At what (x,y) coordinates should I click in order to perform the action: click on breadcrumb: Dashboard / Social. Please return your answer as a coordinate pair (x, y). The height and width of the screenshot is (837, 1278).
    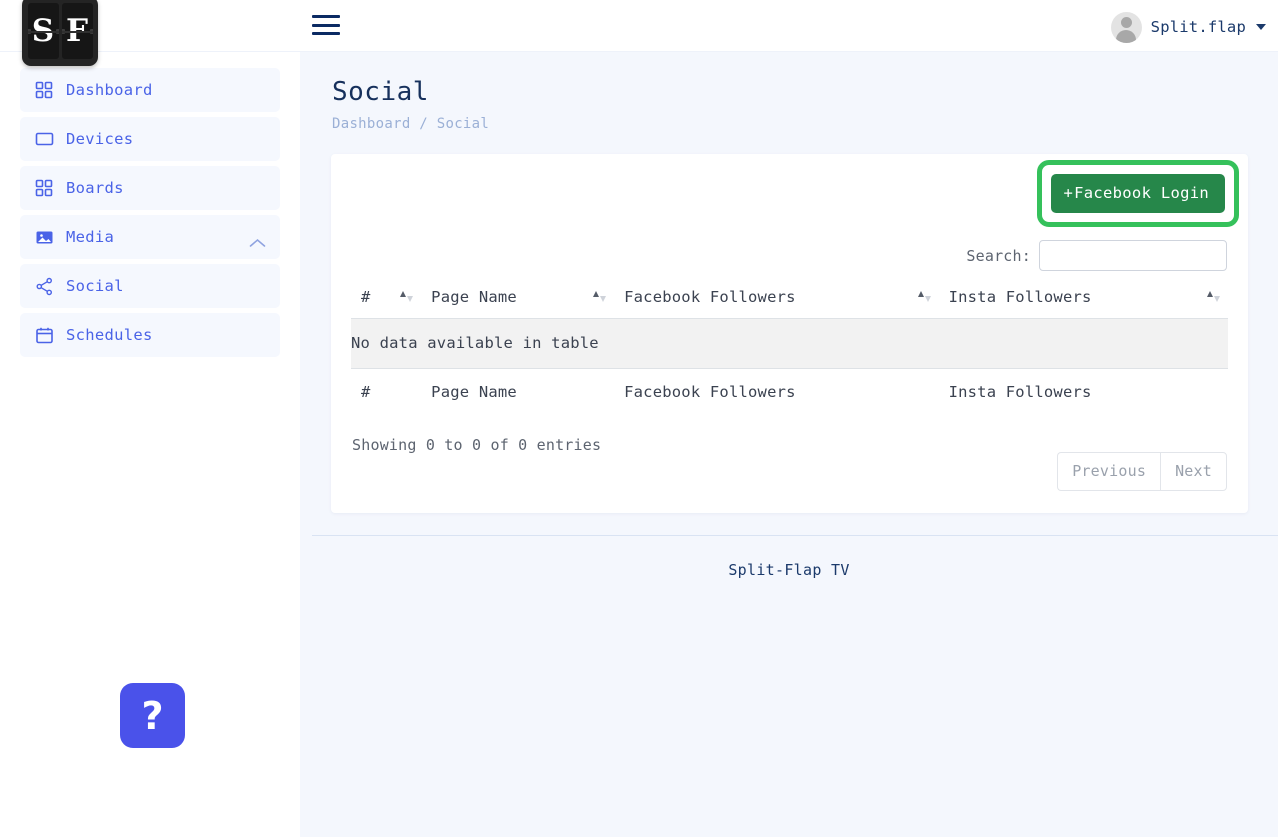
    Looking at the image, I should click on (411, 124).